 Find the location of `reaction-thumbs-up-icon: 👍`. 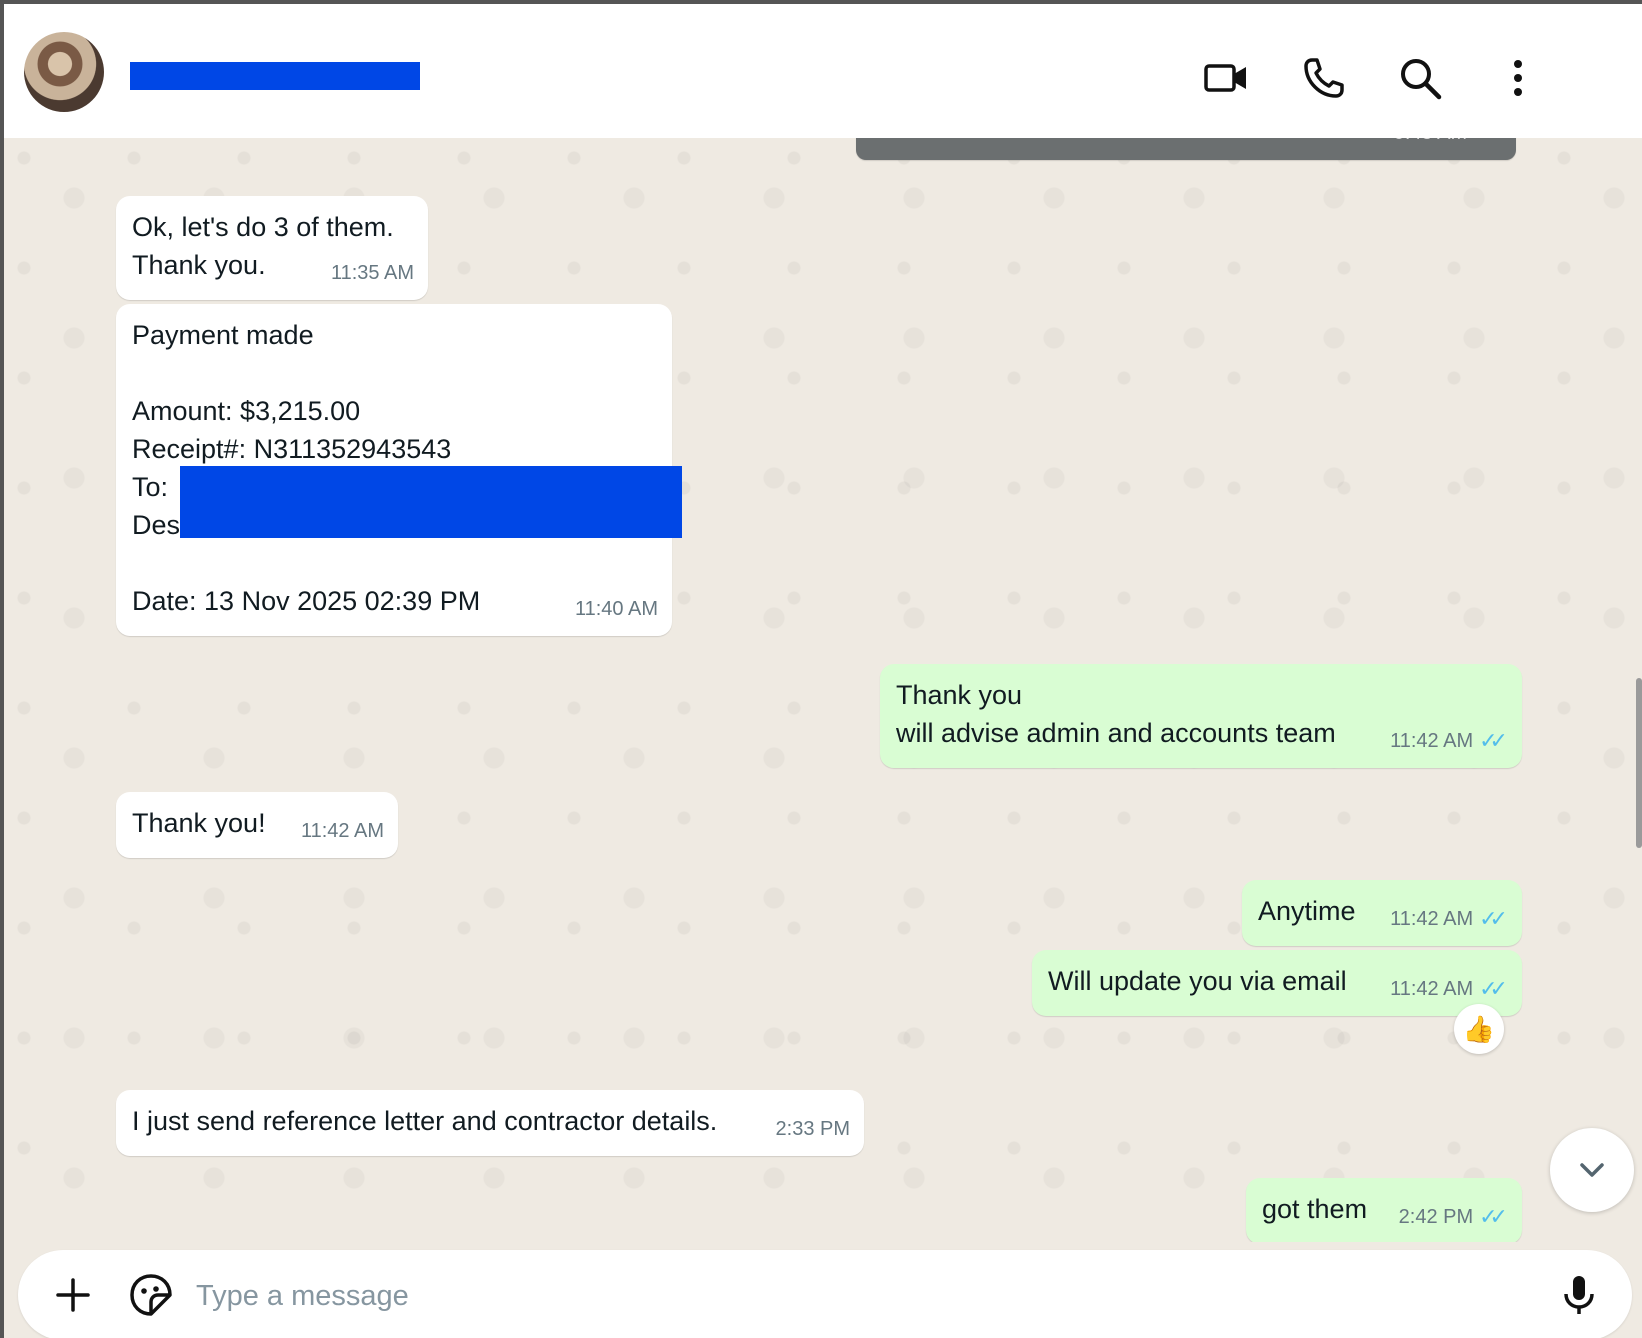

reaction-thumbs-up-icon: 👍 is located at coordinates (1479, 1029).